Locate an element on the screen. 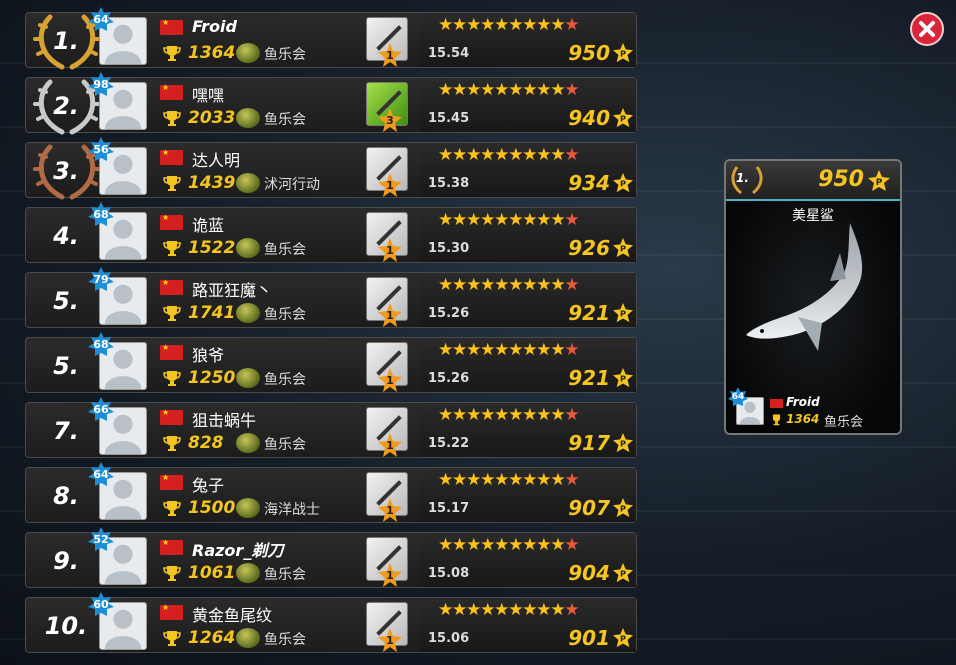  level-value: 52 is located at coordinates (101, 539).